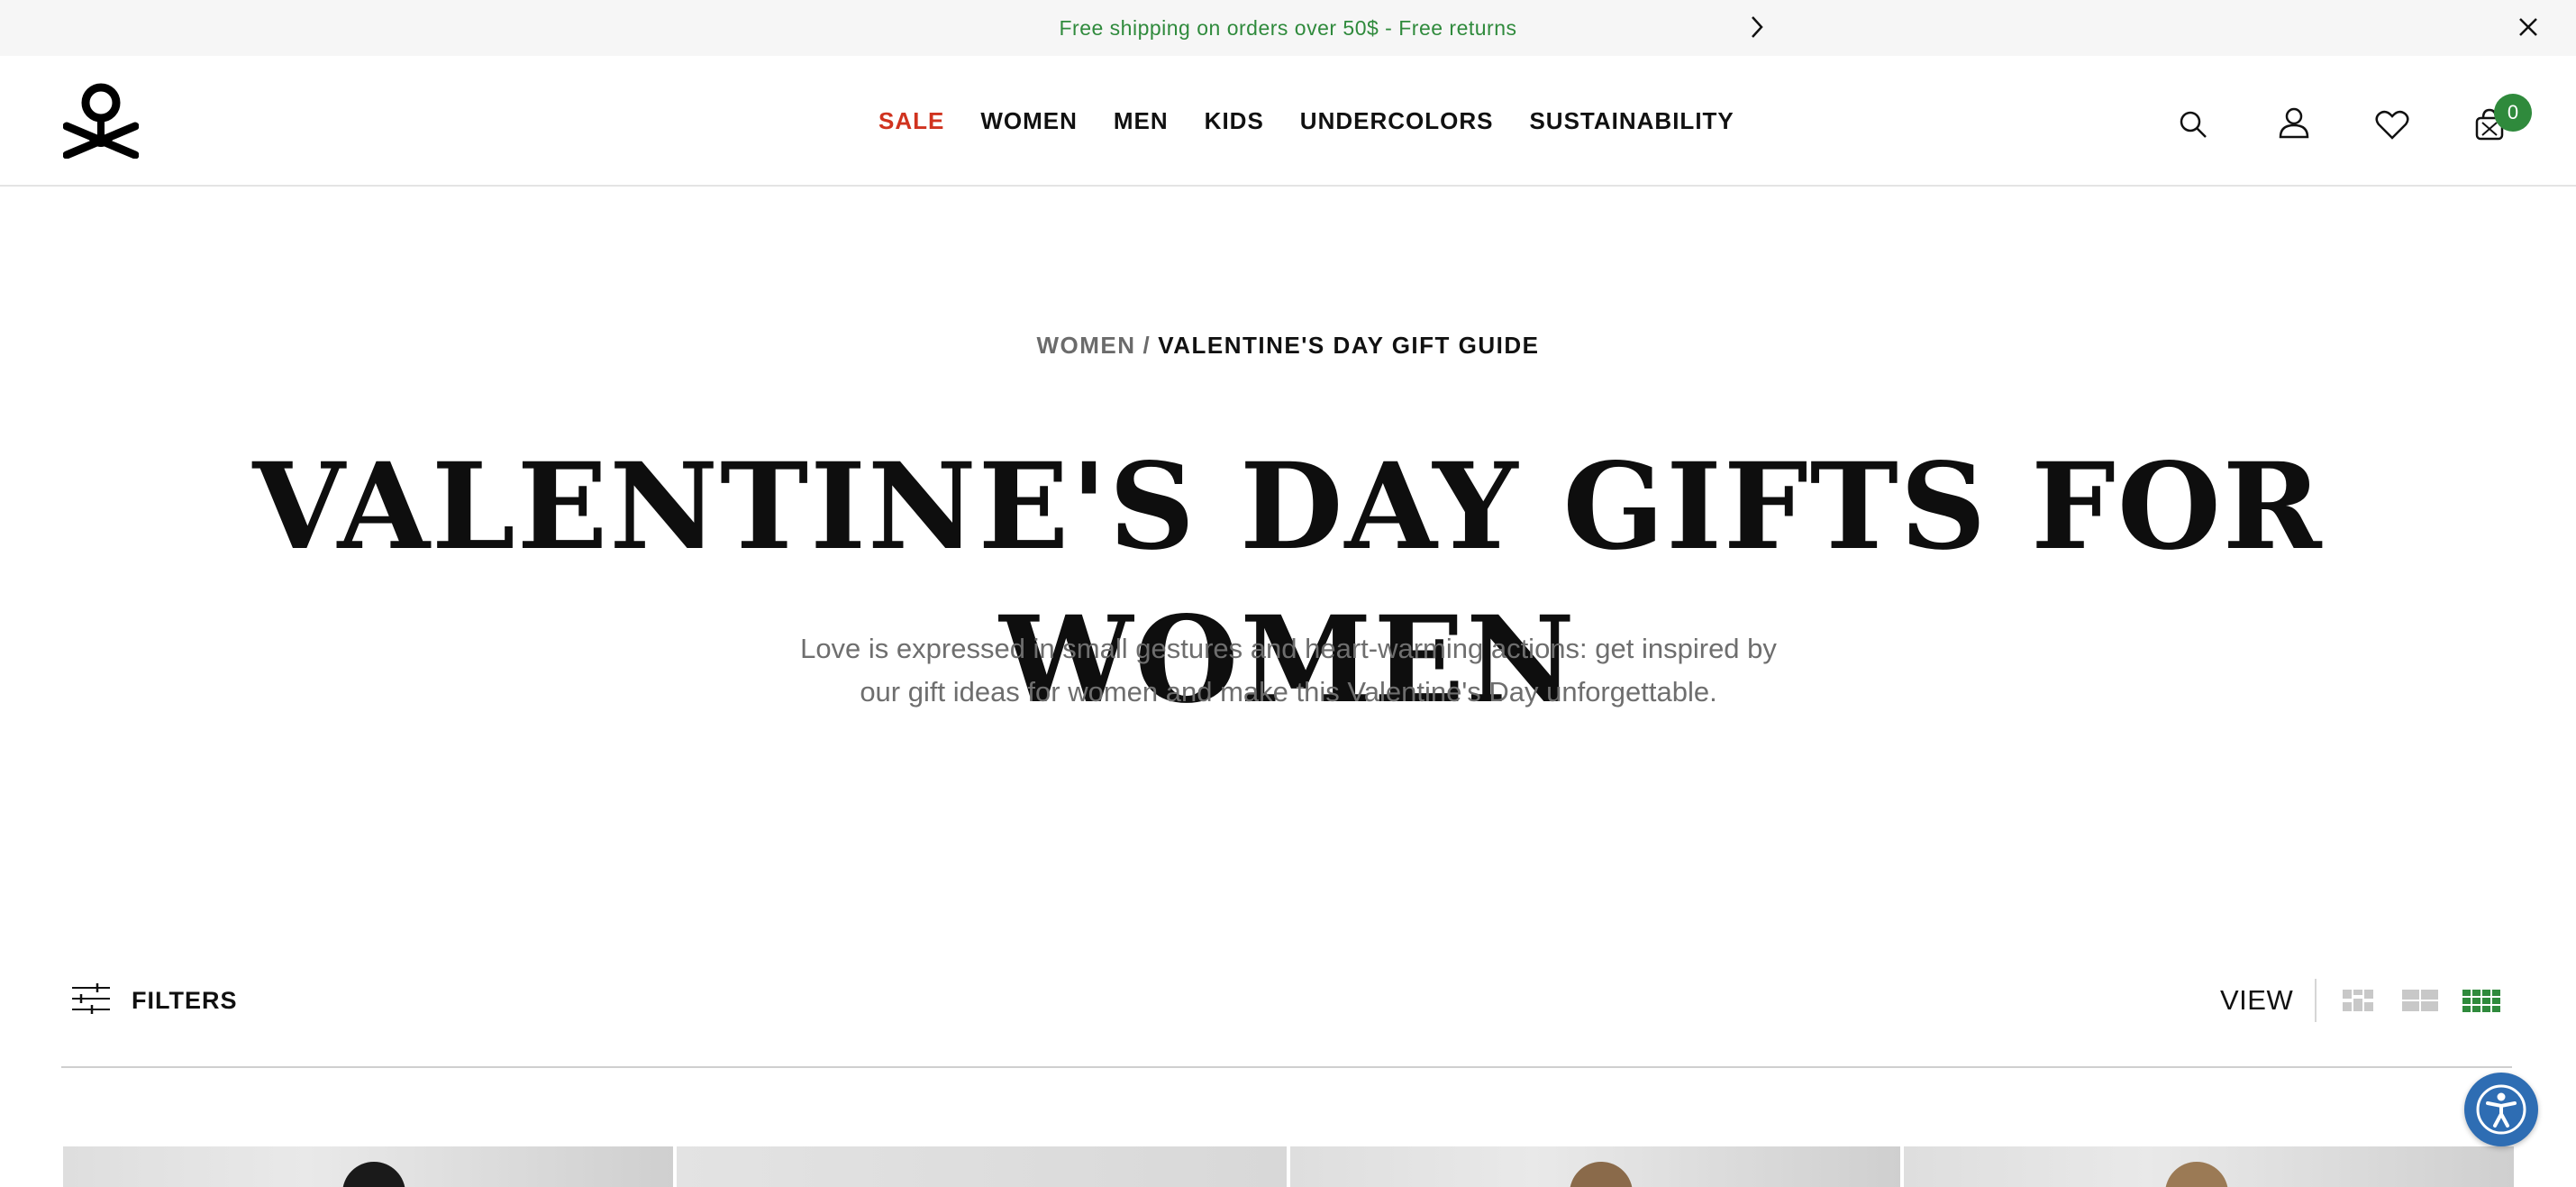 This screenshot has height=1187, width=2576. Describe the element at coordinates (2193, 124) in the screenshot. I see `search-icon` at that location.